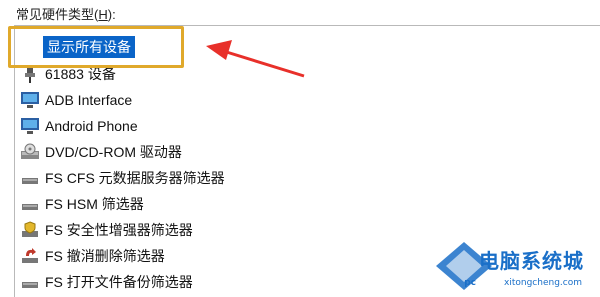 This screenshot has height=297, width=600. What do you see at coordinates (299, 204) in the screenshot?
I see `list-item-fs-hsm: FS HSM 筛选器` at bounding box center [299, 204].